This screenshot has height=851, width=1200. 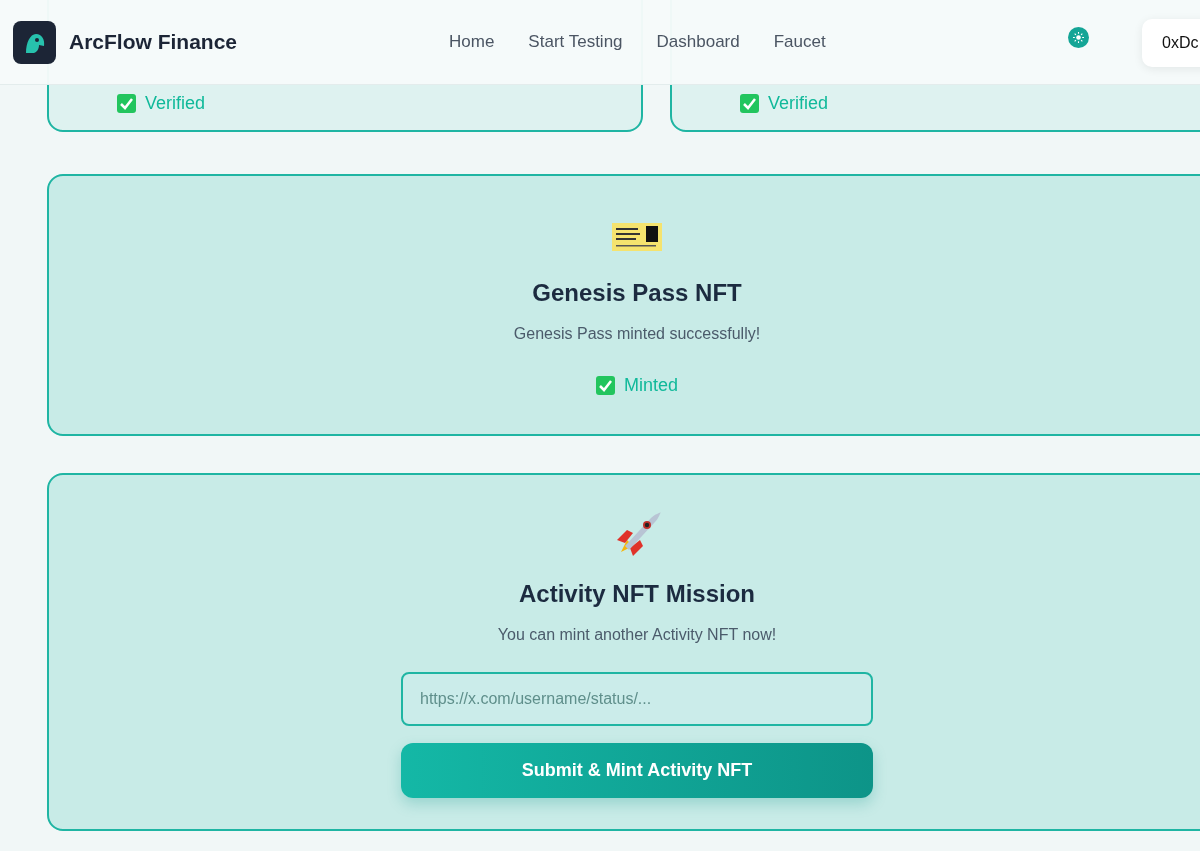 I want to click on wallet-button: 0xDc, so click(x=1171, y=43).